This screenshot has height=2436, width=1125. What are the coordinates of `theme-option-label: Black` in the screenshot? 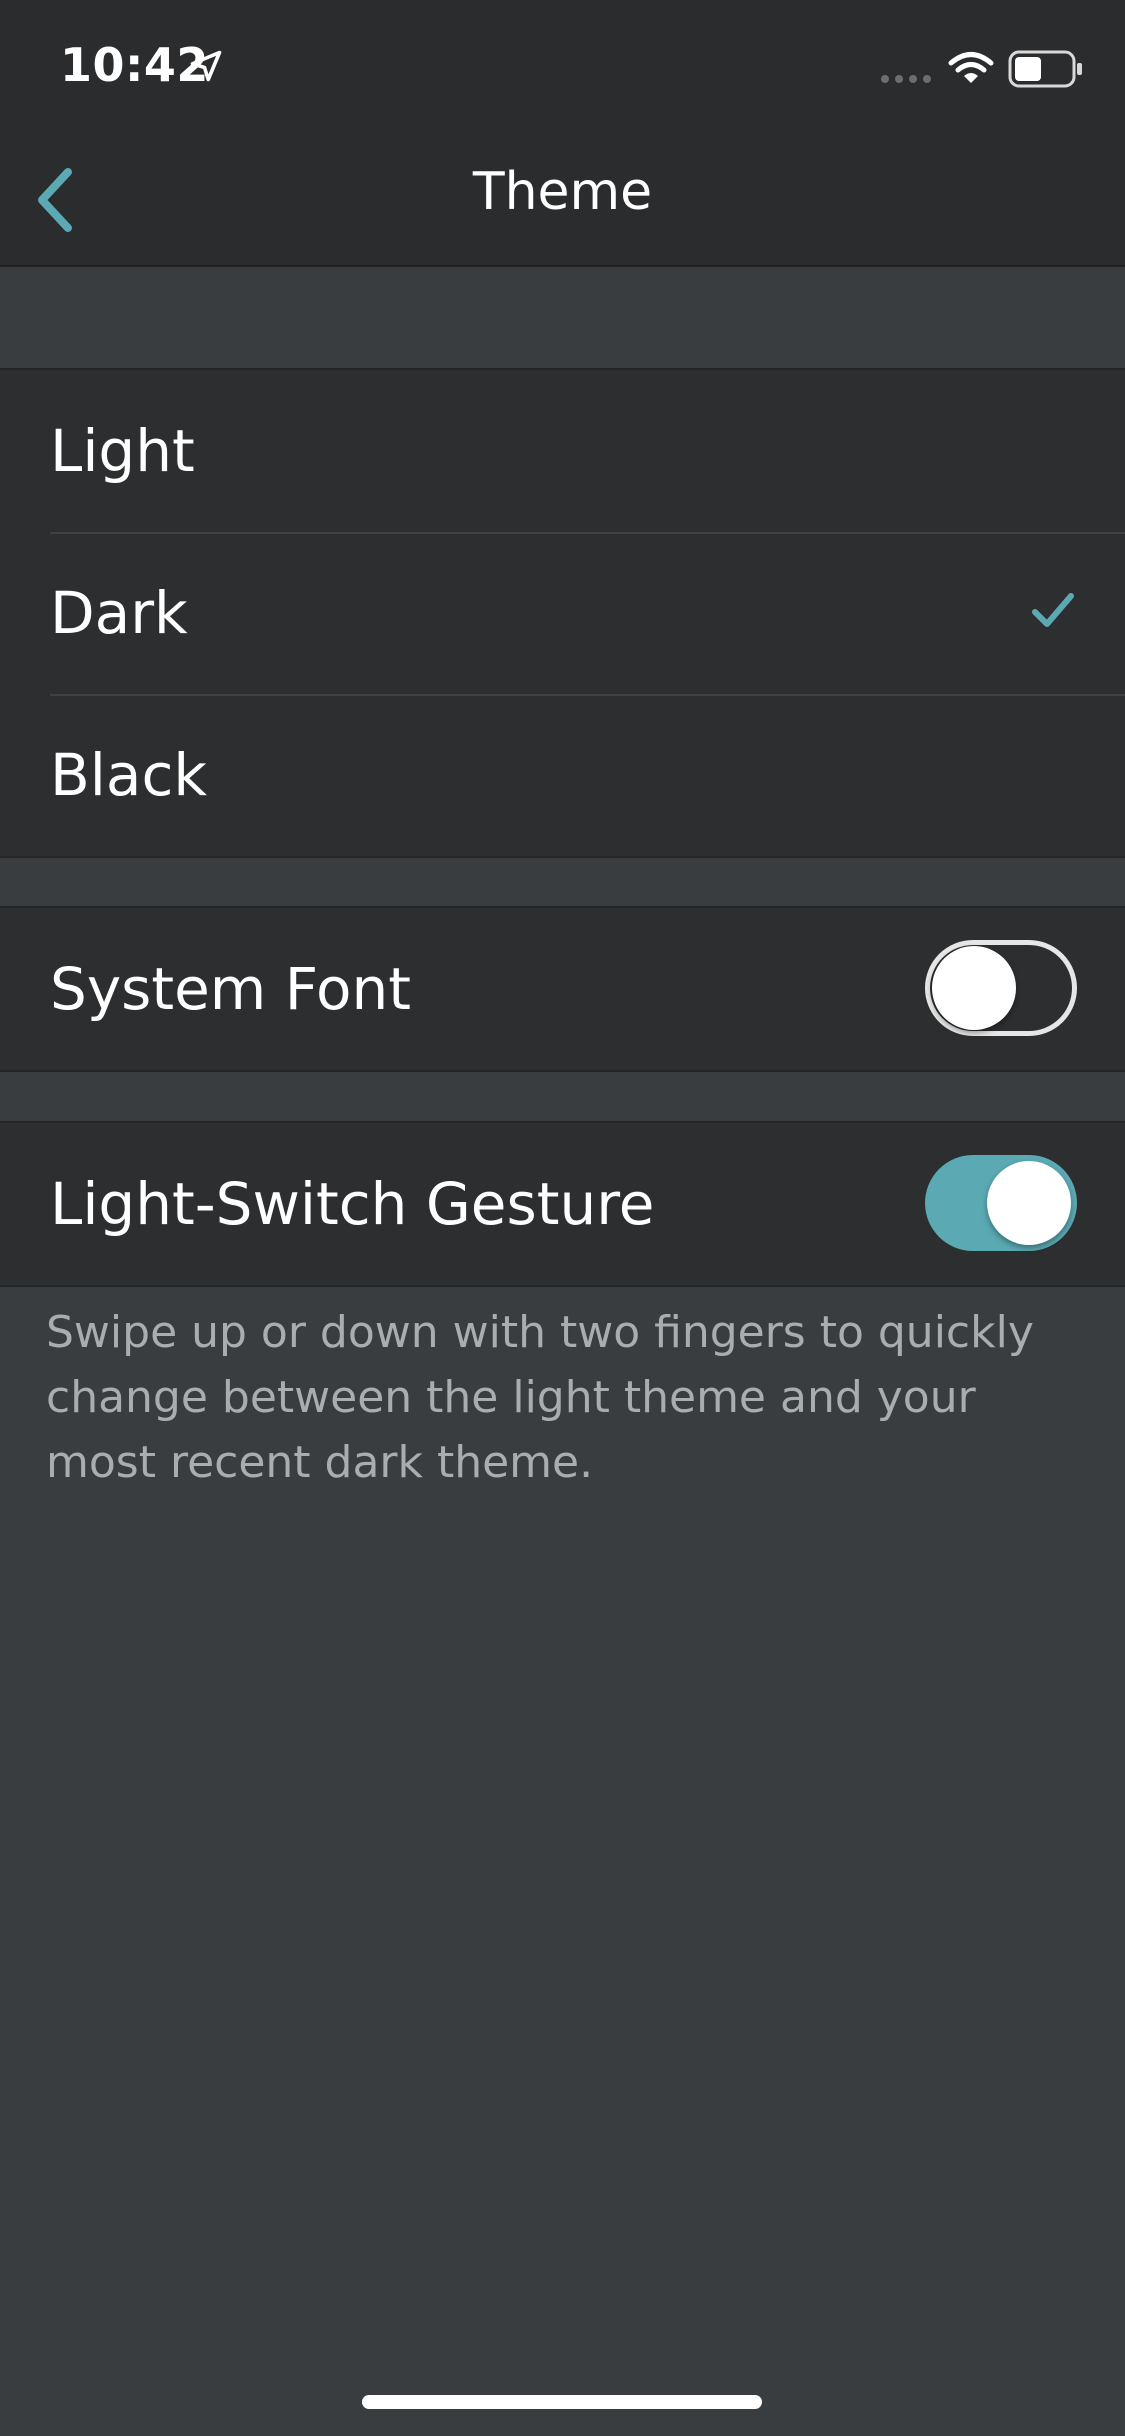 It's located at (128, 775).